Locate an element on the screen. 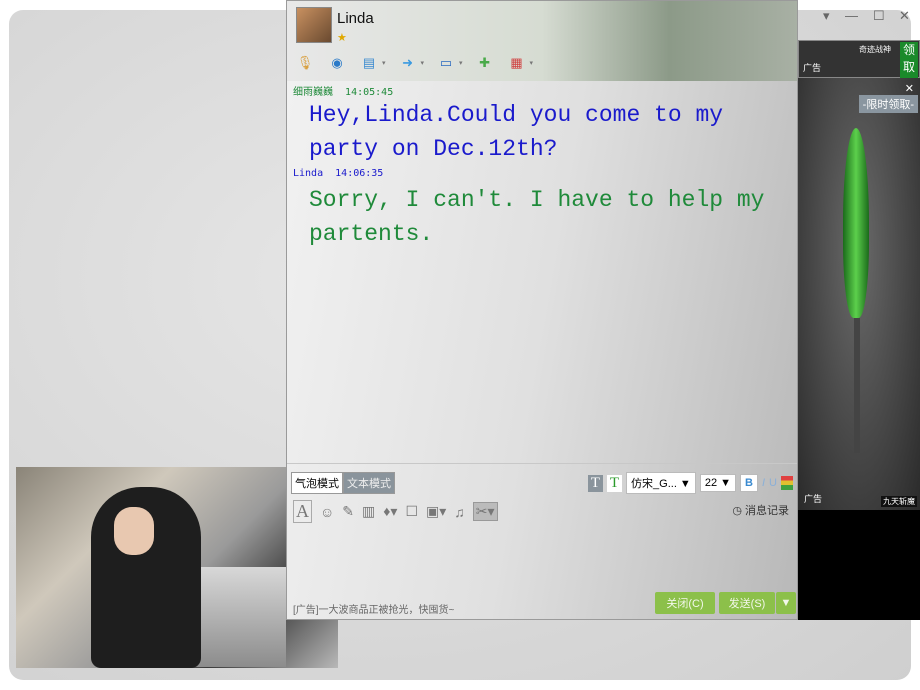  menu-icon: ▾ is located at coordinates (826, 16).